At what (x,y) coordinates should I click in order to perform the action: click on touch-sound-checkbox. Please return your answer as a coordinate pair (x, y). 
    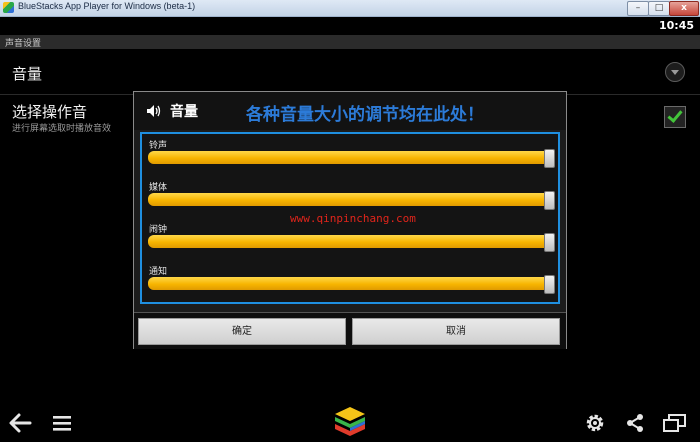
    Looking at the image, I should click on (675, 117).